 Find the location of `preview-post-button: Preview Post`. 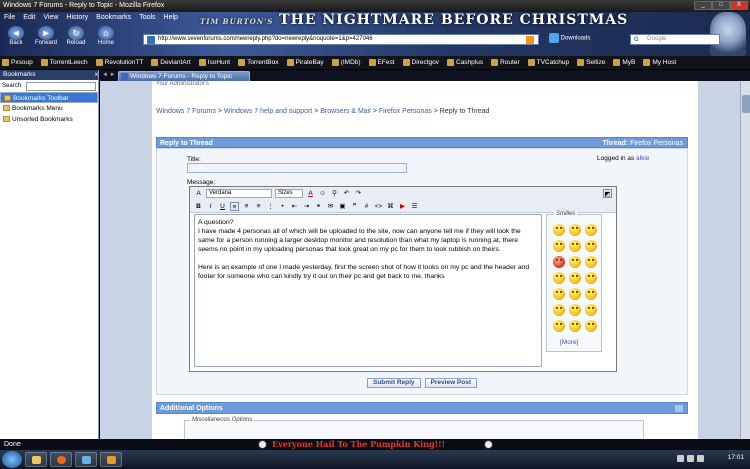

preview-post-button: Preview Post is located at coordinates (451, 383).